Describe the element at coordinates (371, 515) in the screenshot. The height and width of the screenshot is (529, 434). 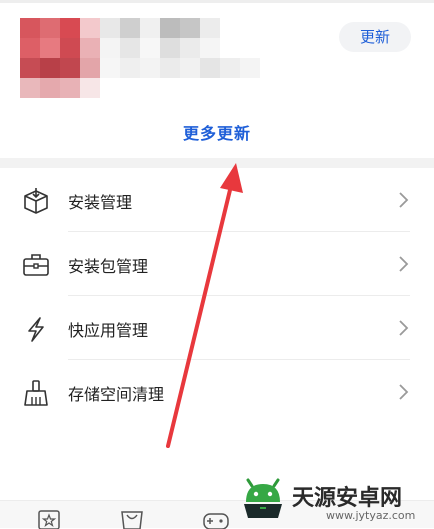
I see `watermark-url: www.jytyaz.com` at that location.